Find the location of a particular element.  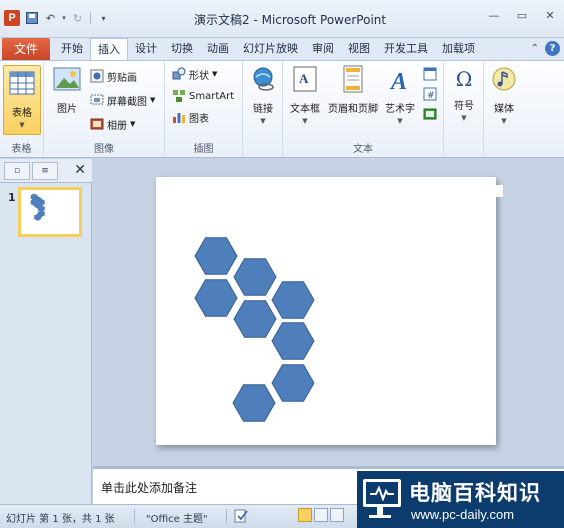

monitor-logo-icon is located at coordinates (382, 493).